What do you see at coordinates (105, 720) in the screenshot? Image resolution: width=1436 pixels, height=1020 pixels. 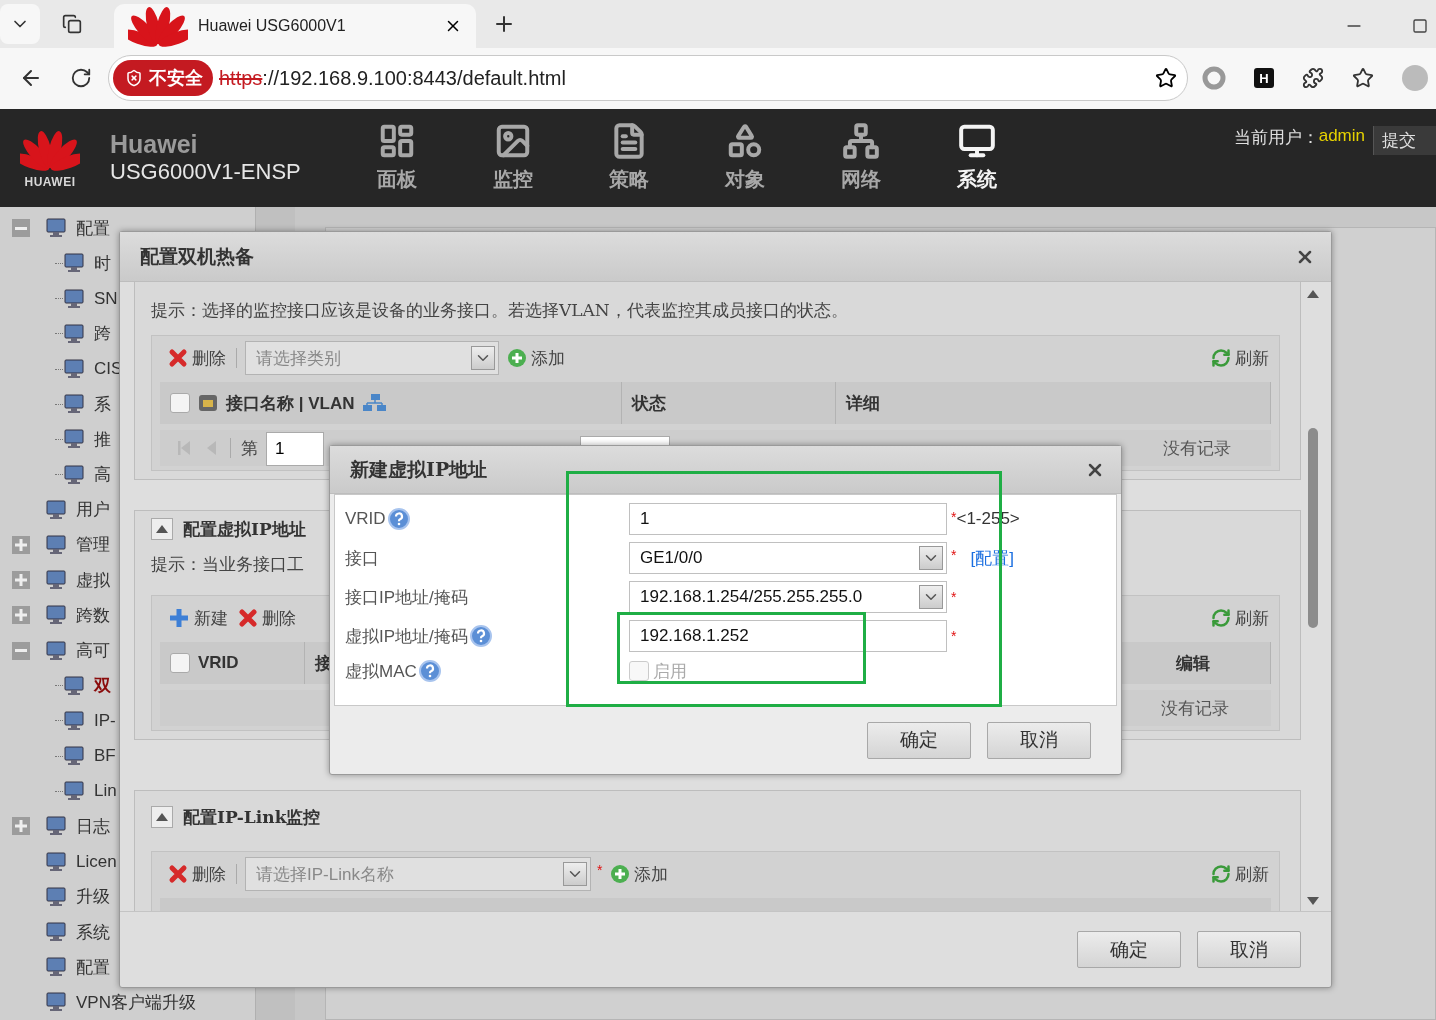 I see `tree-item: IP-` at bounding box center [105, 720].